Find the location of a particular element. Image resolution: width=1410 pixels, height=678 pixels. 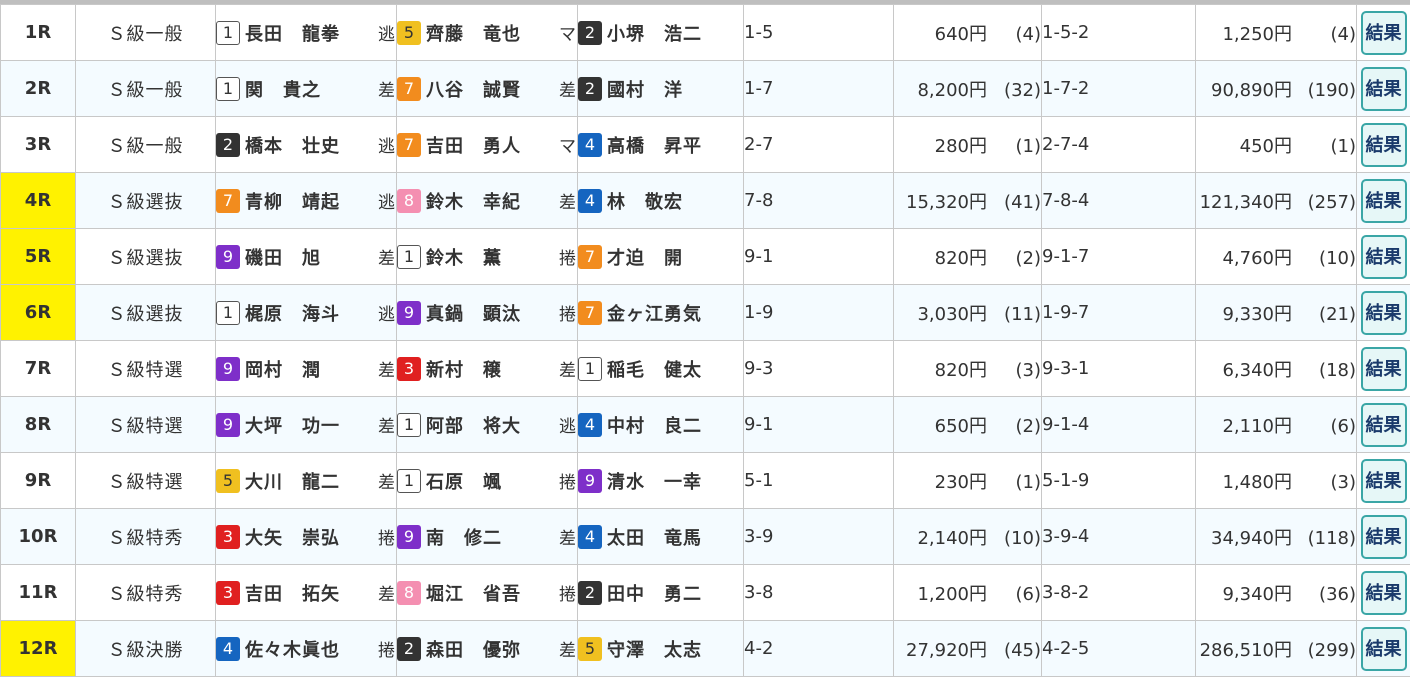

race-grade: Ｓ級選抜 is located at coordinates (145, 312).